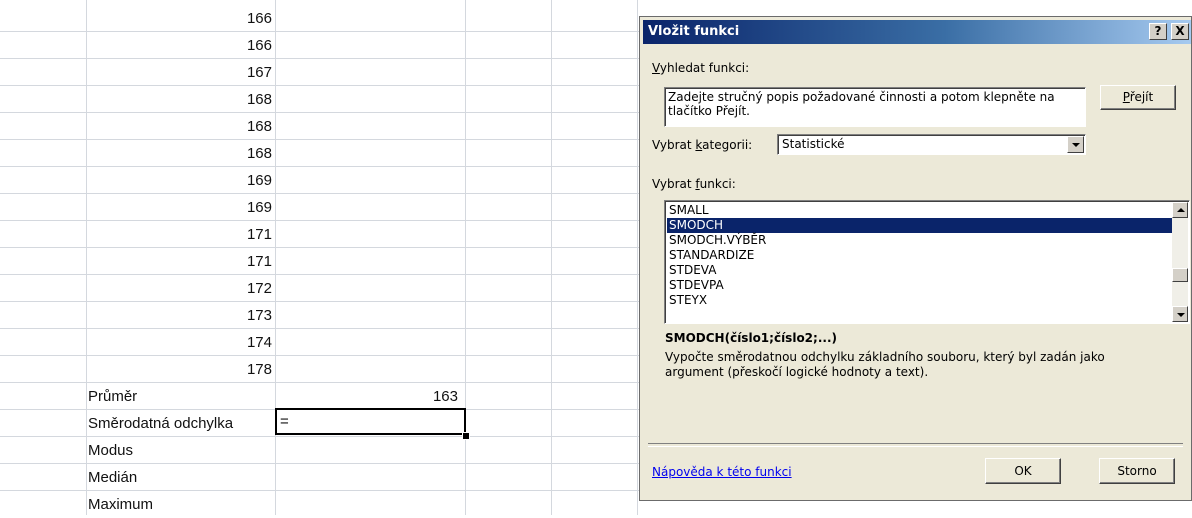 Image resolution: width=1192 pixels, height=518 pixels. Describe the element at coordinates (915, 445) in the screenshot. I see `divider` at that location.